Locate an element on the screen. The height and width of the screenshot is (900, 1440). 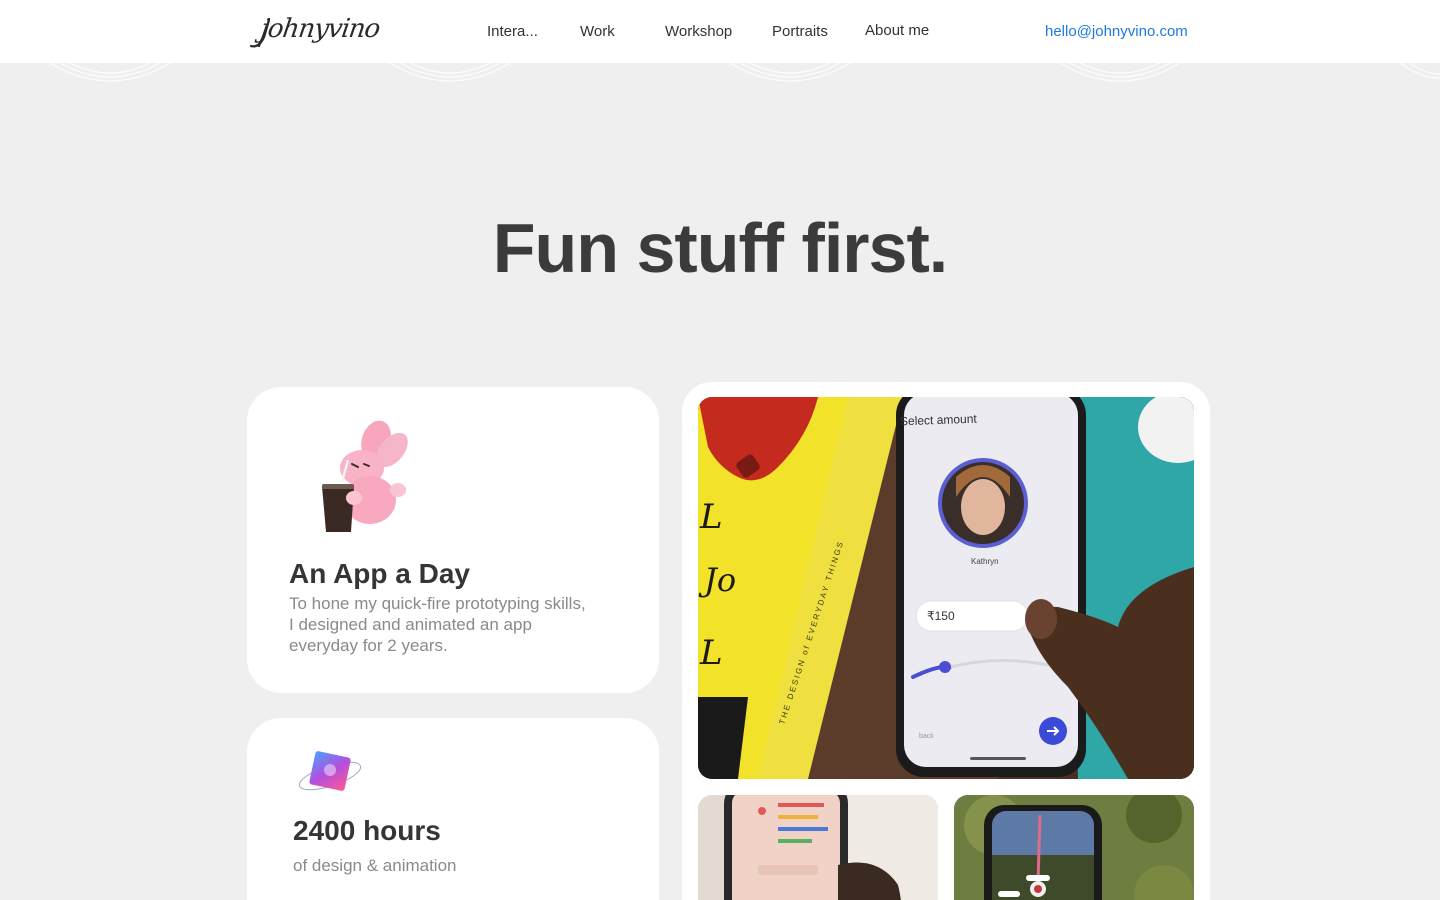
email-link: hello@johnyvino.com is located at coordinates (1116, 31).